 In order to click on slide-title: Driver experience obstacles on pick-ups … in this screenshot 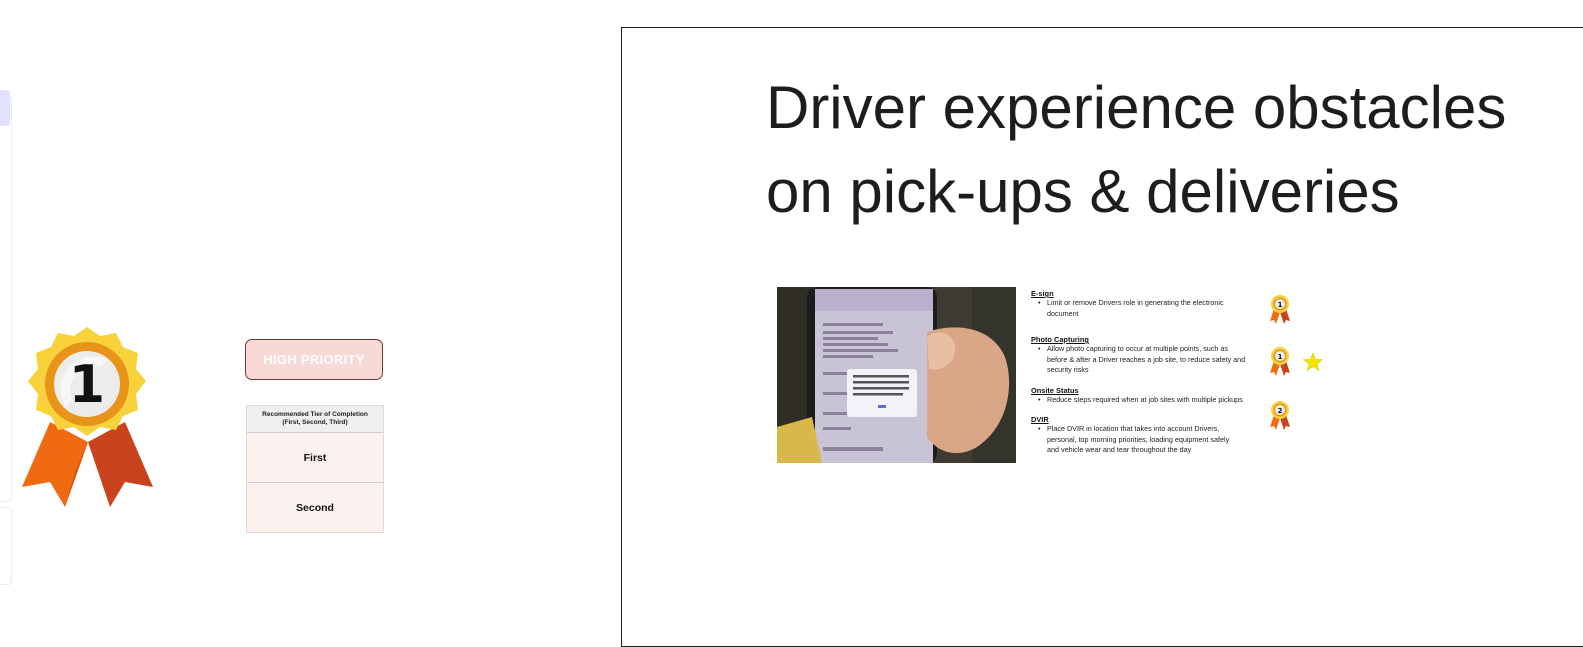, I will do `click(1174, 150)`.